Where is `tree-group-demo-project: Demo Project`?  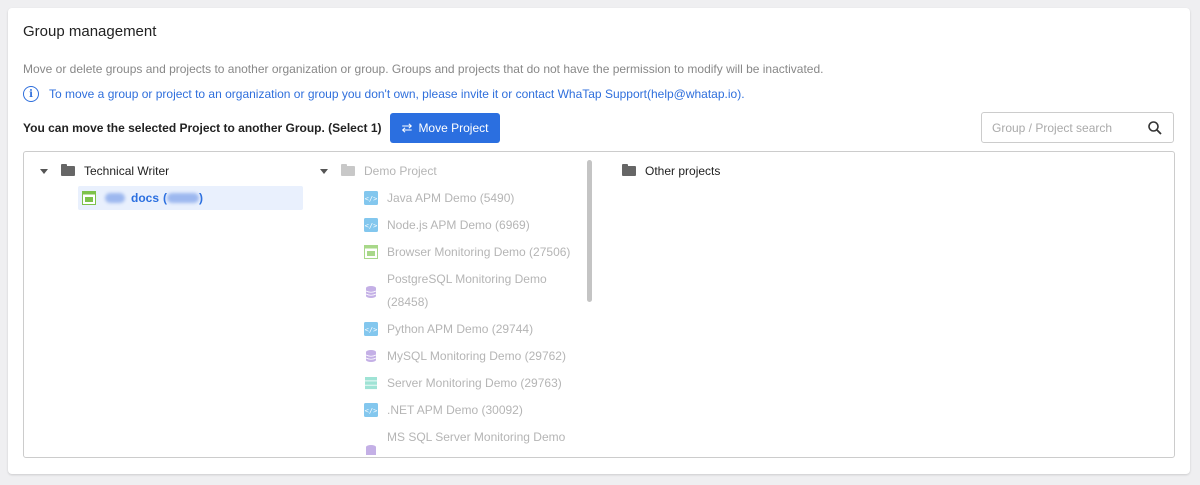 tree-group-demo-project: Demo Project is located at coordinates (378, 171).